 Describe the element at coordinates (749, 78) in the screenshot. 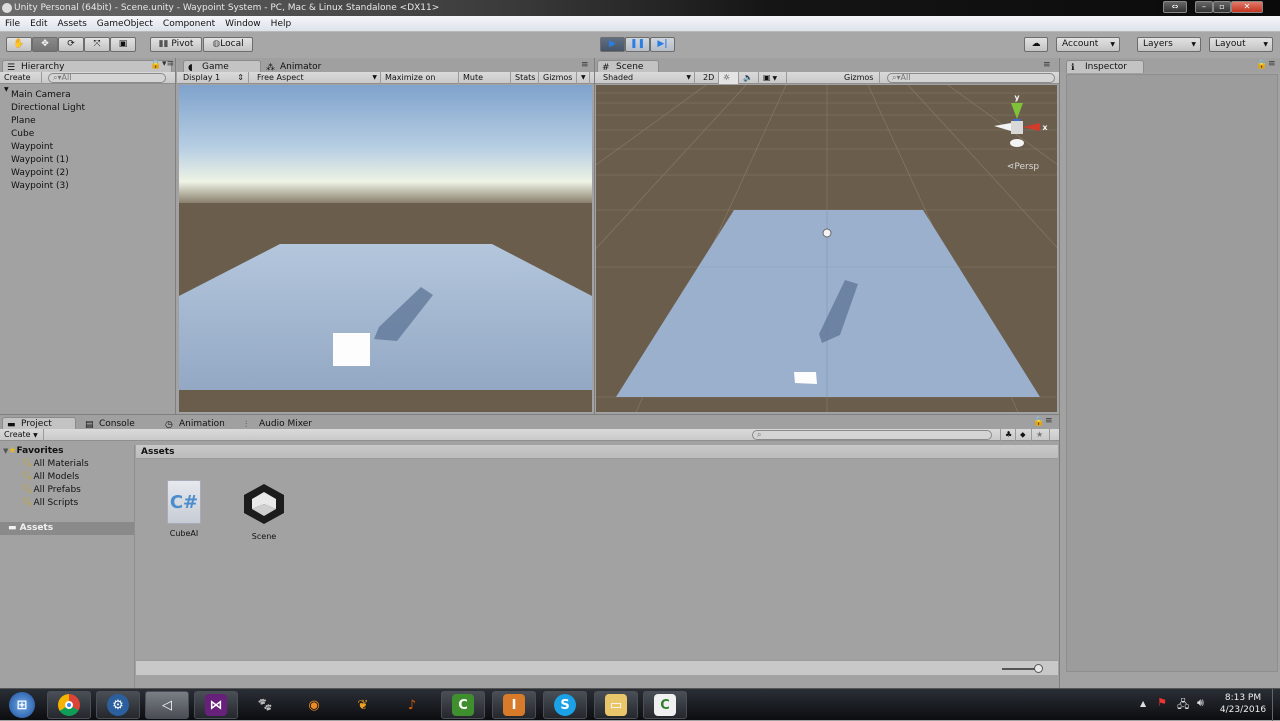

I see `audio-toggle: 🔈` at that location.